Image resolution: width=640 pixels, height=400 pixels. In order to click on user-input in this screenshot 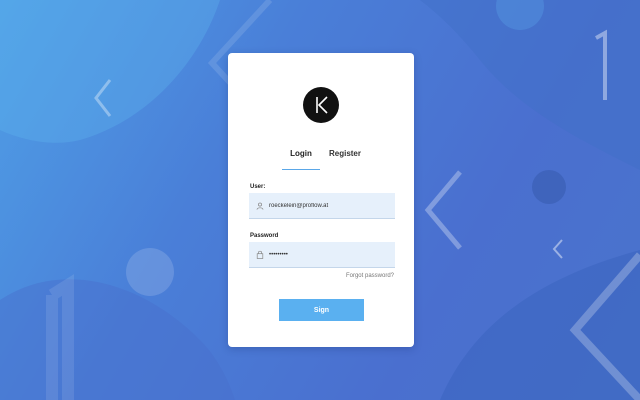, I will do `click(329, 205)`.